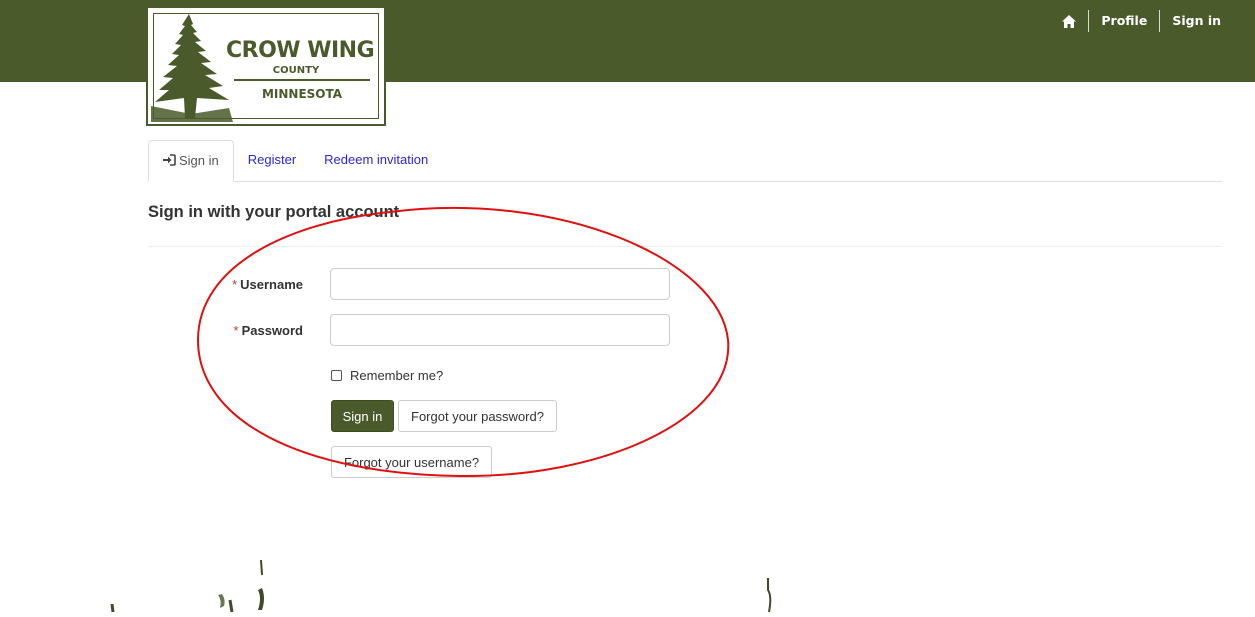 This screenshot has height=617, width=1255. I want to click on remember-me: Remember me?, so click(387, 375).